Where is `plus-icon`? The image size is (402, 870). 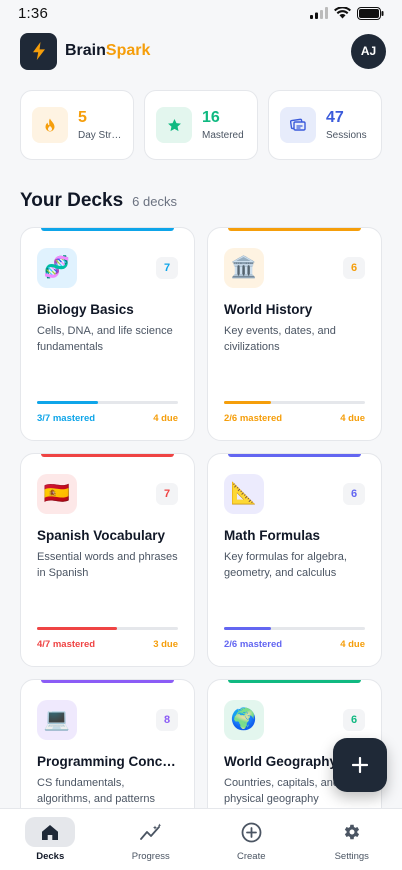
plus-icon is located at coordinates (360, 765).